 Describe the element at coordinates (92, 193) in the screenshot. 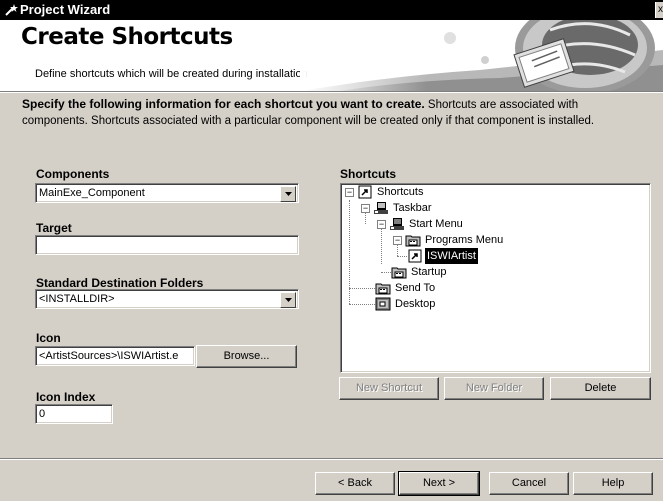

I see `components-value: MainExe_Component` at that location.